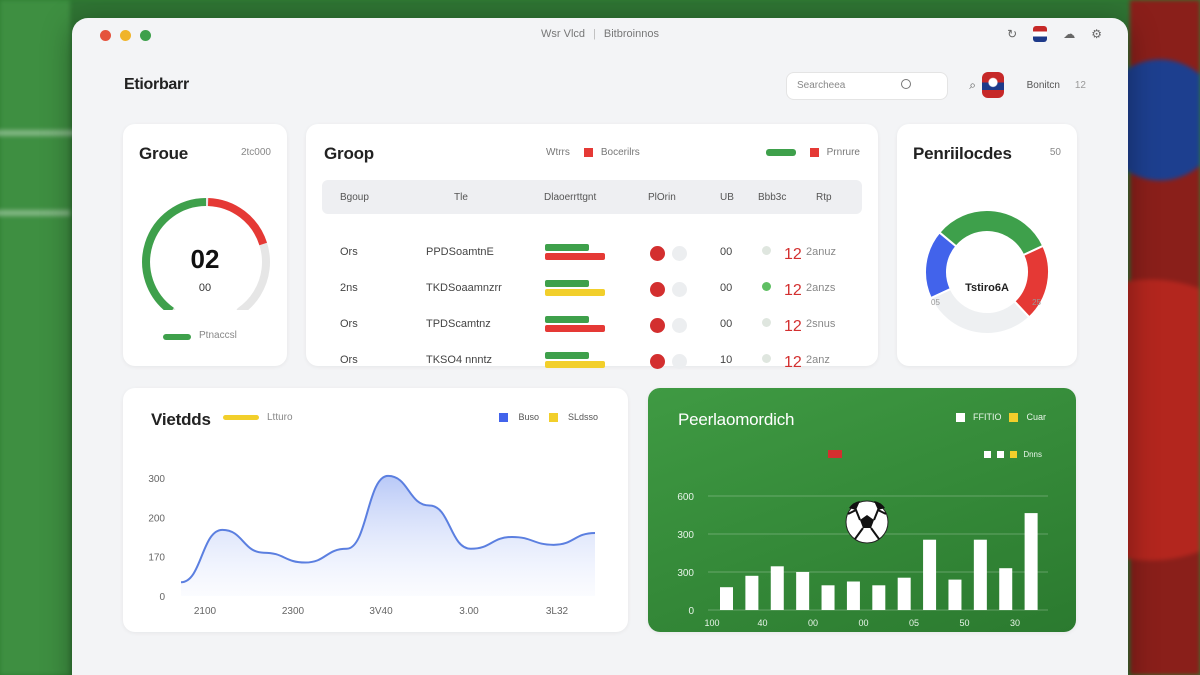 The height and width of the screenshot is (675, 1200). Describe the element at coordinates (528, 417) in the screenshot. I see `legend-blue-label: Buso` at that location.